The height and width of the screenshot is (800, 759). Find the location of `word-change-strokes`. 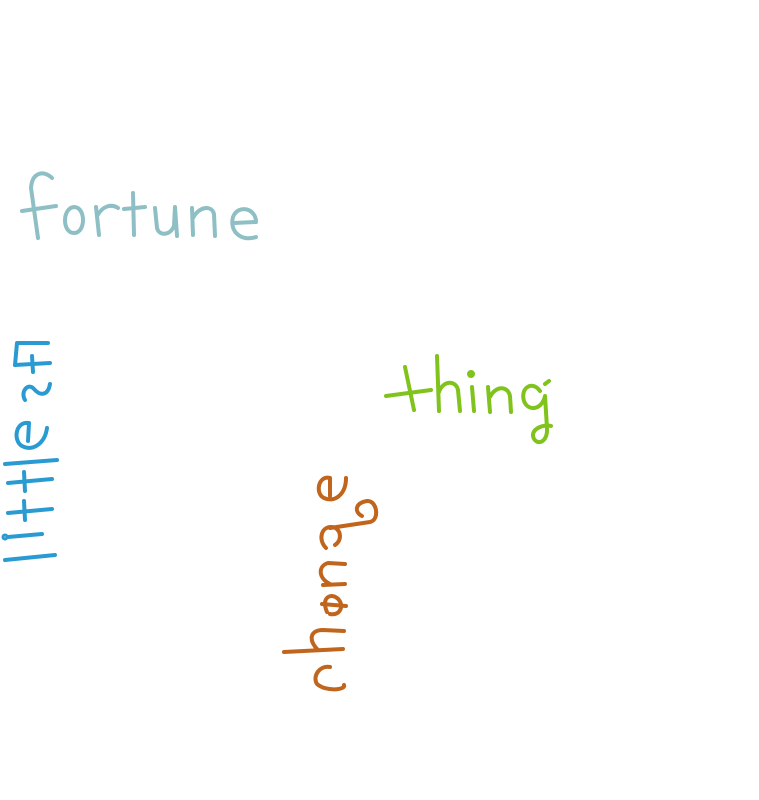

word-change-strokes is located at coordinates (330, 583).